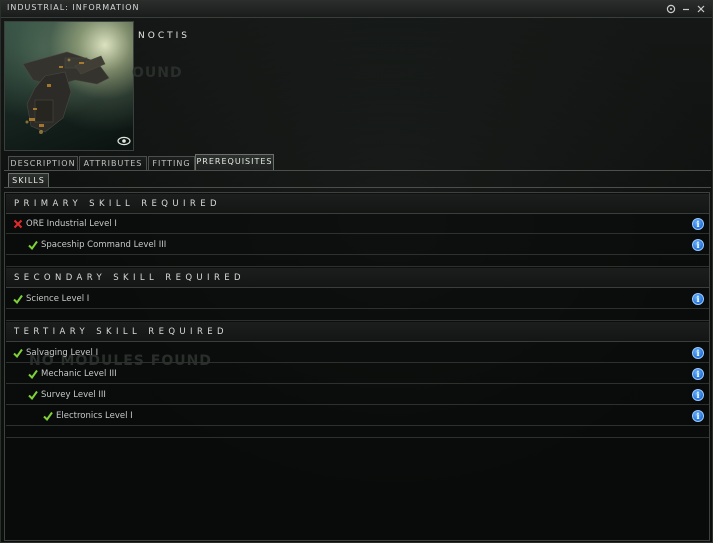 The width and height of the screenshot is (713, 543). I want to click on ship-portrait, so click(69, 86).